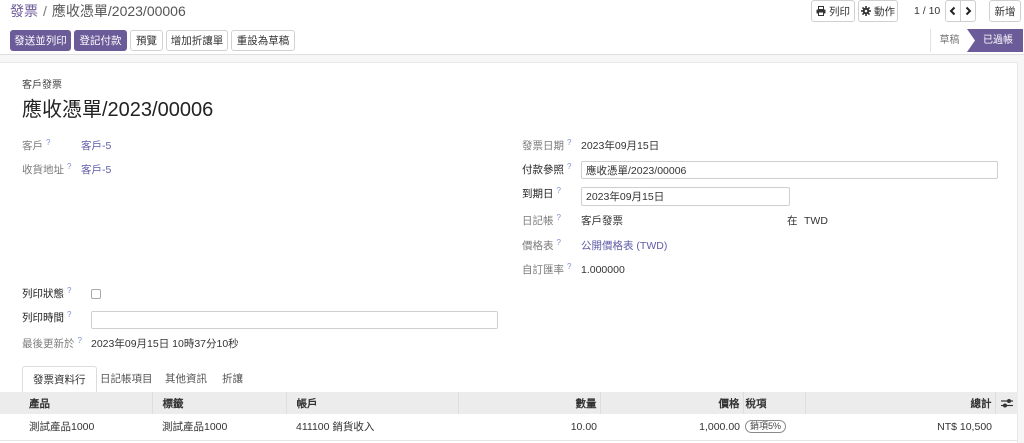 The width and height of the screenshot is (1024, 443). I want to click on column-header-label: 標籤, so click(218, 403).